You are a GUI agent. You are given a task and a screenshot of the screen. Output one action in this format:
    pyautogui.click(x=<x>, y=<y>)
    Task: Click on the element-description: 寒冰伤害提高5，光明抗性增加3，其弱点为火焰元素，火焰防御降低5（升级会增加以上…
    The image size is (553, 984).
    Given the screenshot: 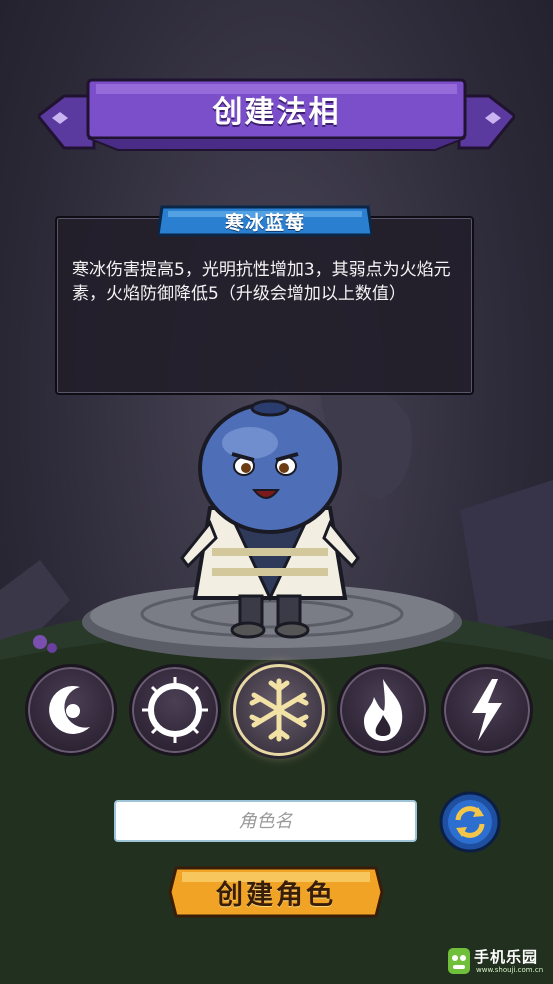 What is the action you would take?
    pyautogui.click(x=261, y=282)
    